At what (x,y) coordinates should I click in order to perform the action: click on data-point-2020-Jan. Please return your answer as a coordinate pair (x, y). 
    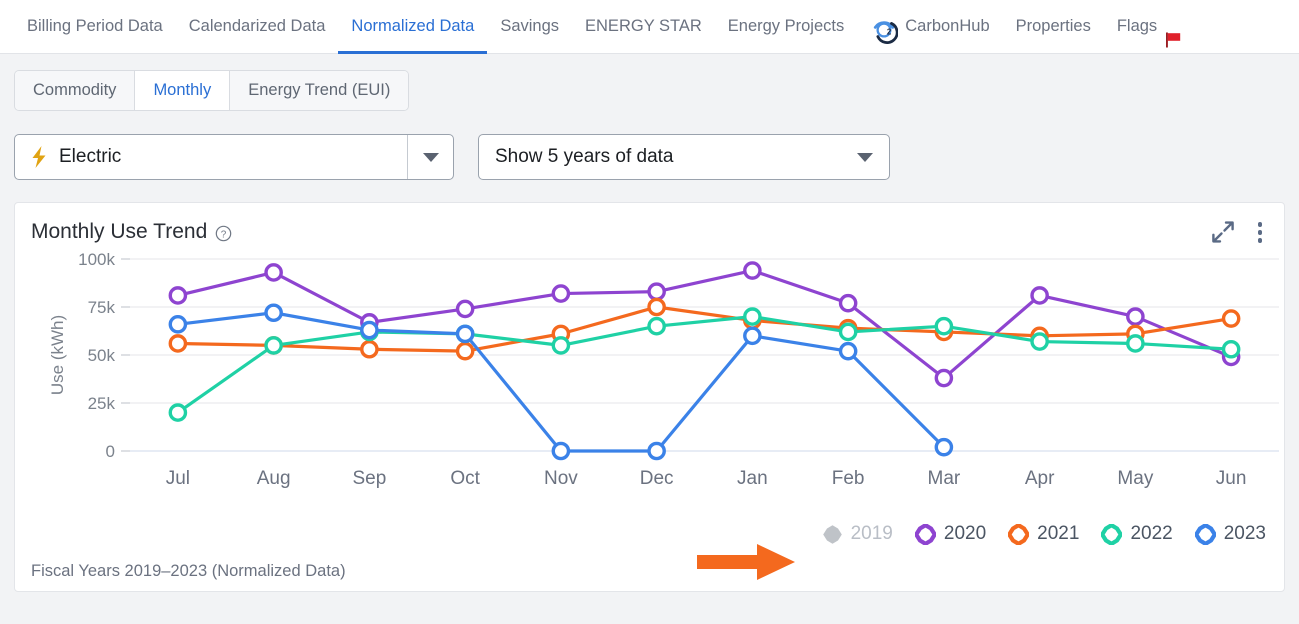
    Looking at the image, I should click on (752, 270).